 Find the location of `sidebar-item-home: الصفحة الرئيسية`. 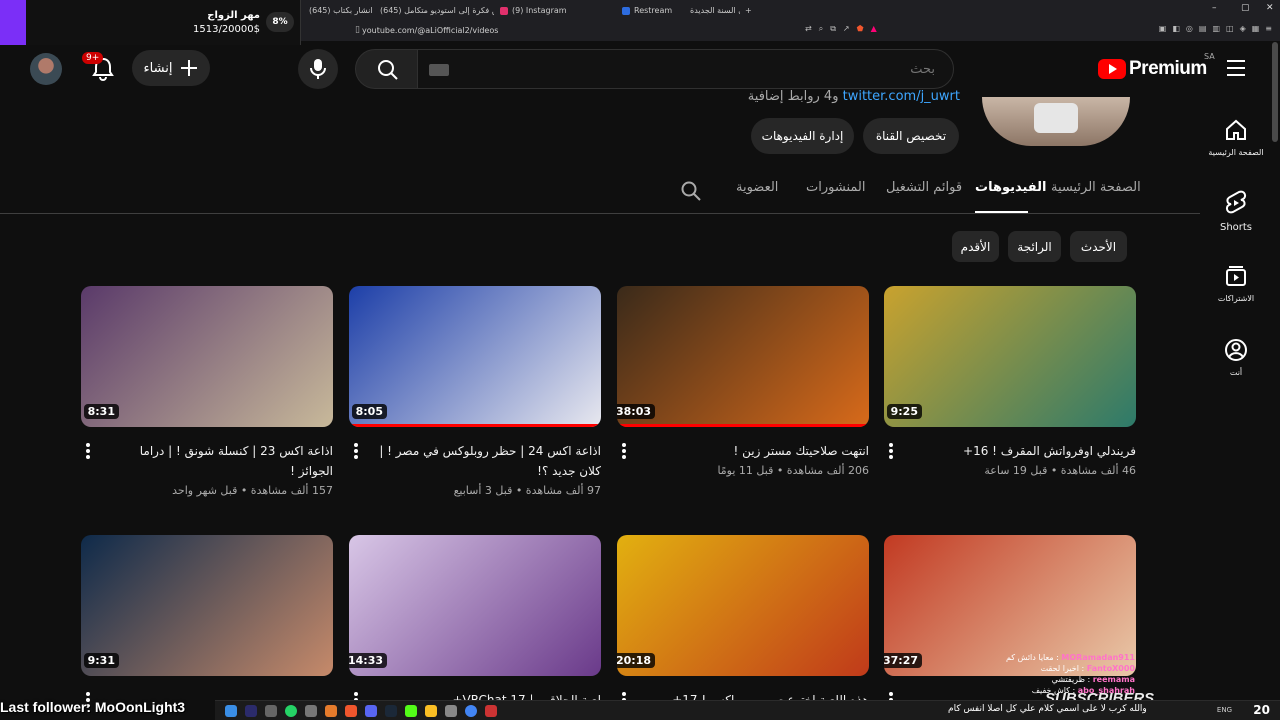

sidebar-item-home: الصفحة الرئيسية is located at coordinates (1236, 137).